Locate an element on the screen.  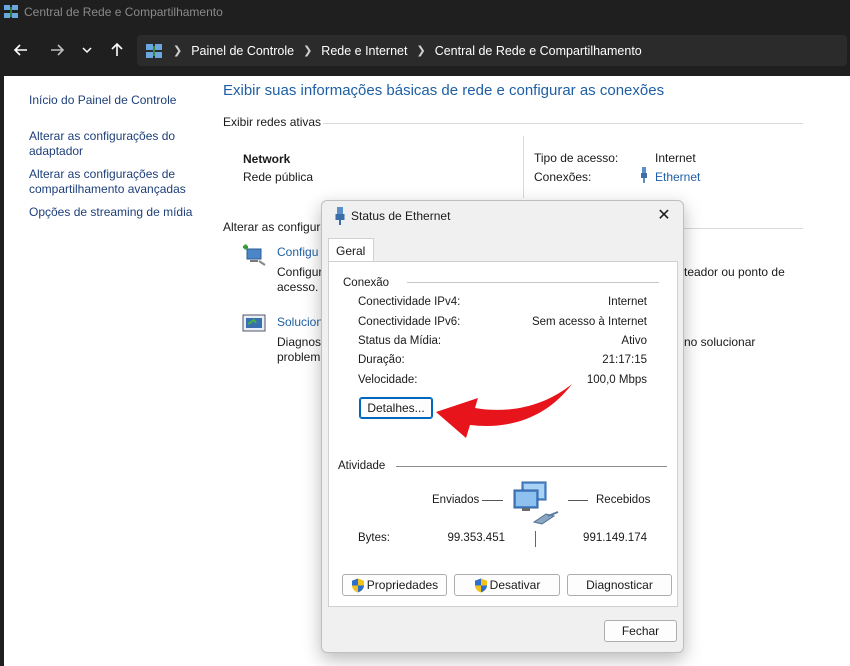
troubleshoot-description-right: no solucionar is located at coordinates (720, 342).